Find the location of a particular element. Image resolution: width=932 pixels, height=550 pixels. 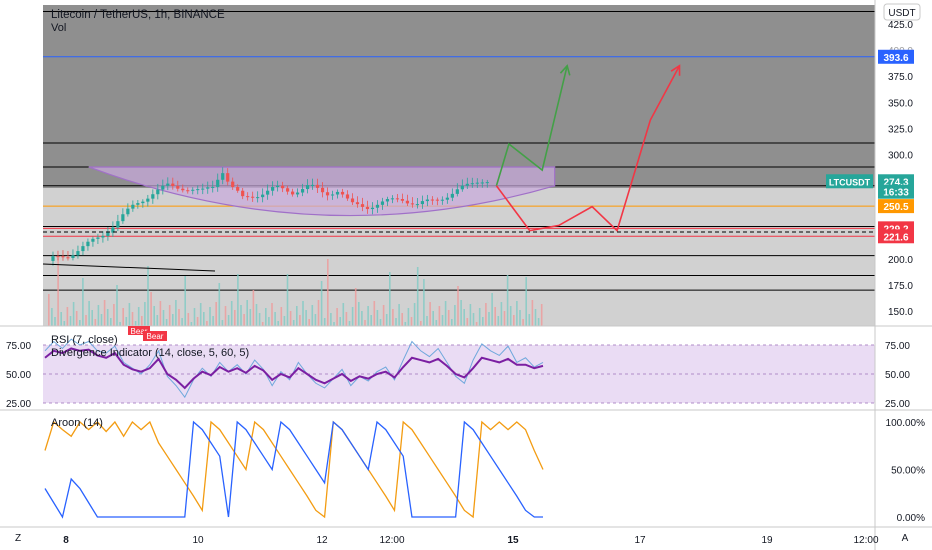

auto-scale-button: A is located at coordinates (905, 538).